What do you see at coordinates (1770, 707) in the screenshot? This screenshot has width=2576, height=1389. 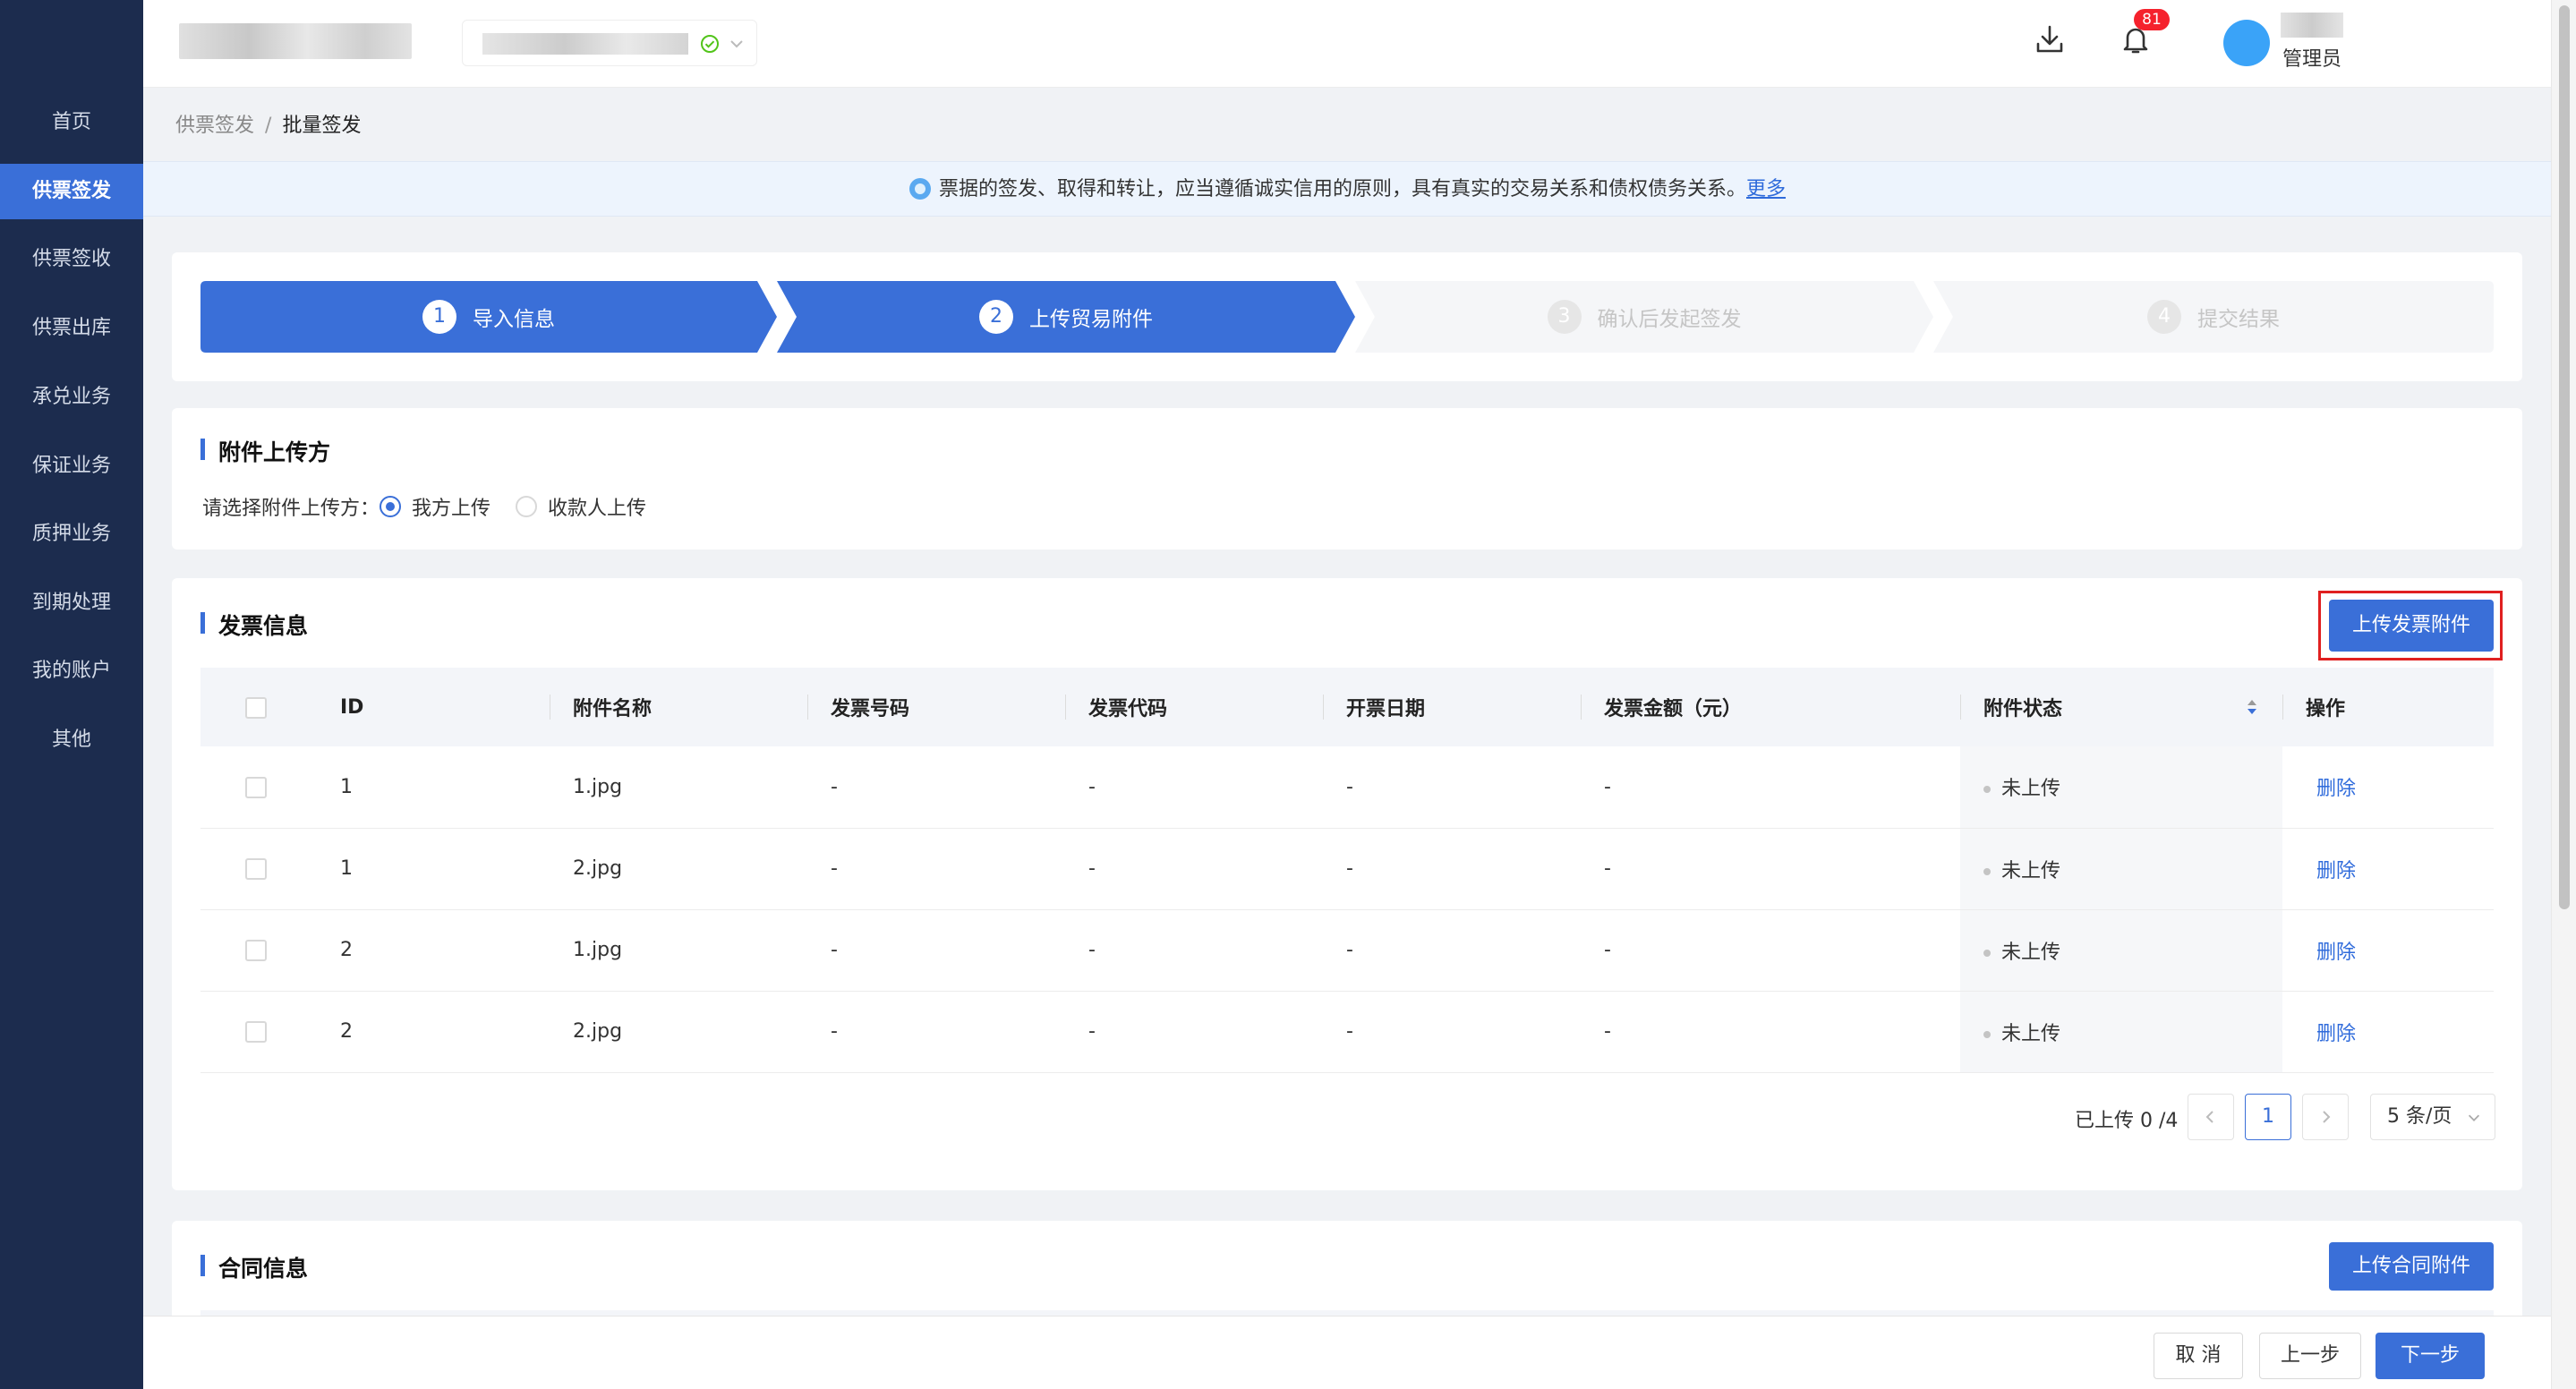 I see `col-header-amount: 发票金额（元）` at bounding box center [1770, 707].